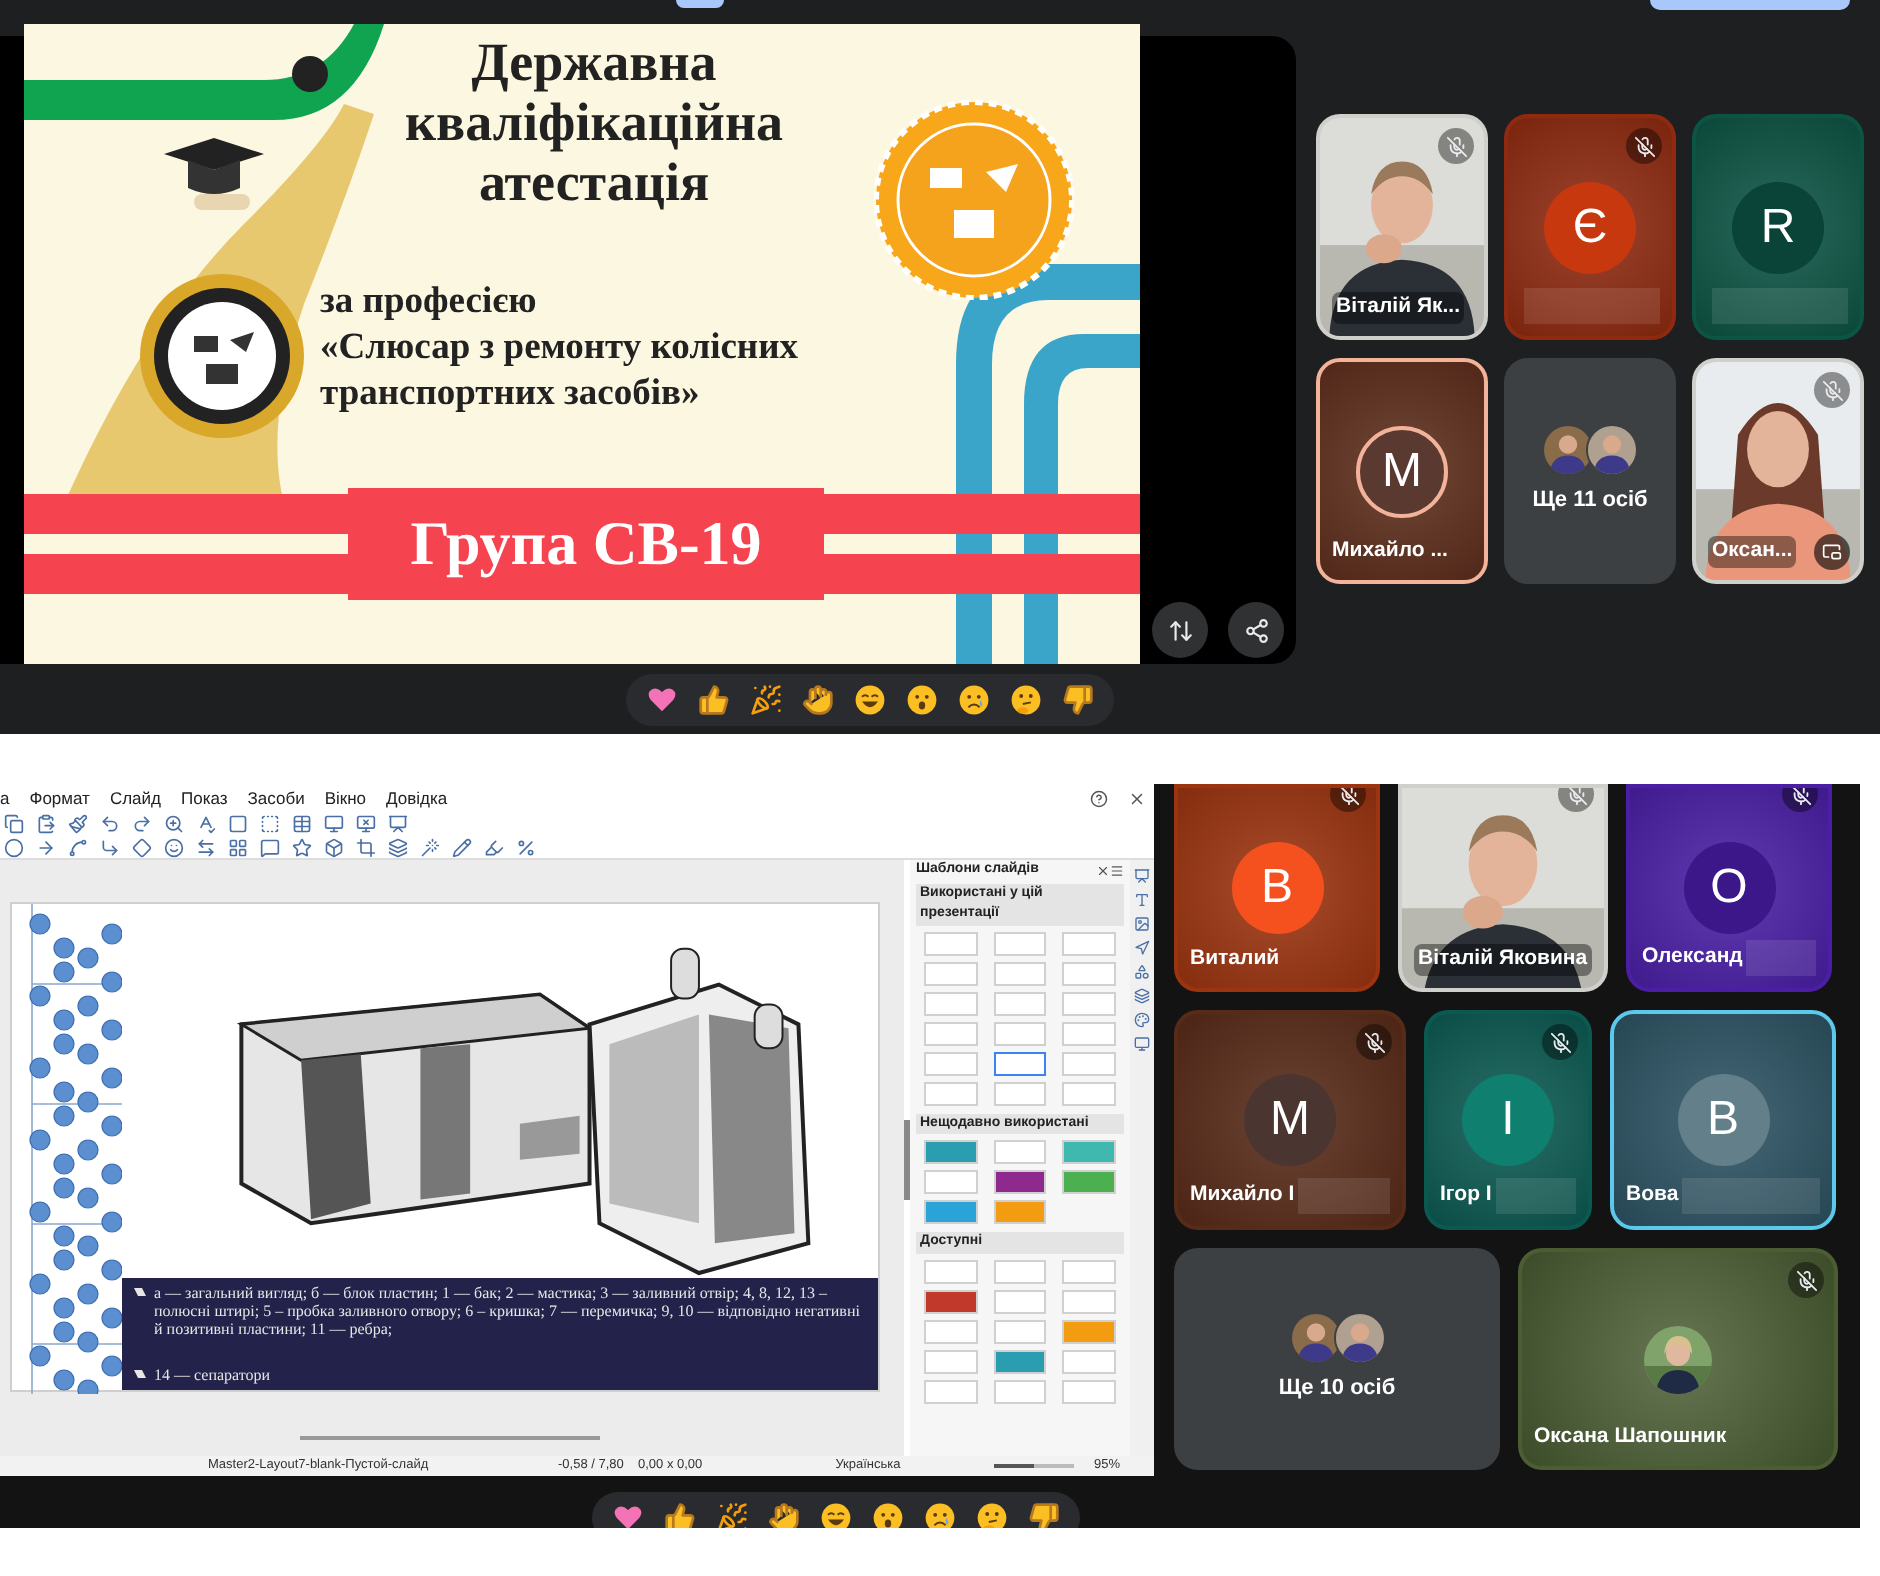  What do you see at coordinates (206, 824) in the screenshot?
I see `spellcheck-icon` at bounding box center [206, 824].